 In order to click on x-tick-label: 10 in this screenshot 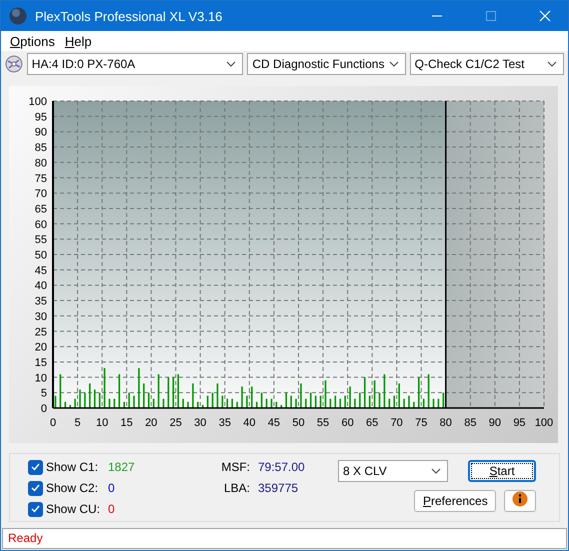, I will do `click(102, 422)`.